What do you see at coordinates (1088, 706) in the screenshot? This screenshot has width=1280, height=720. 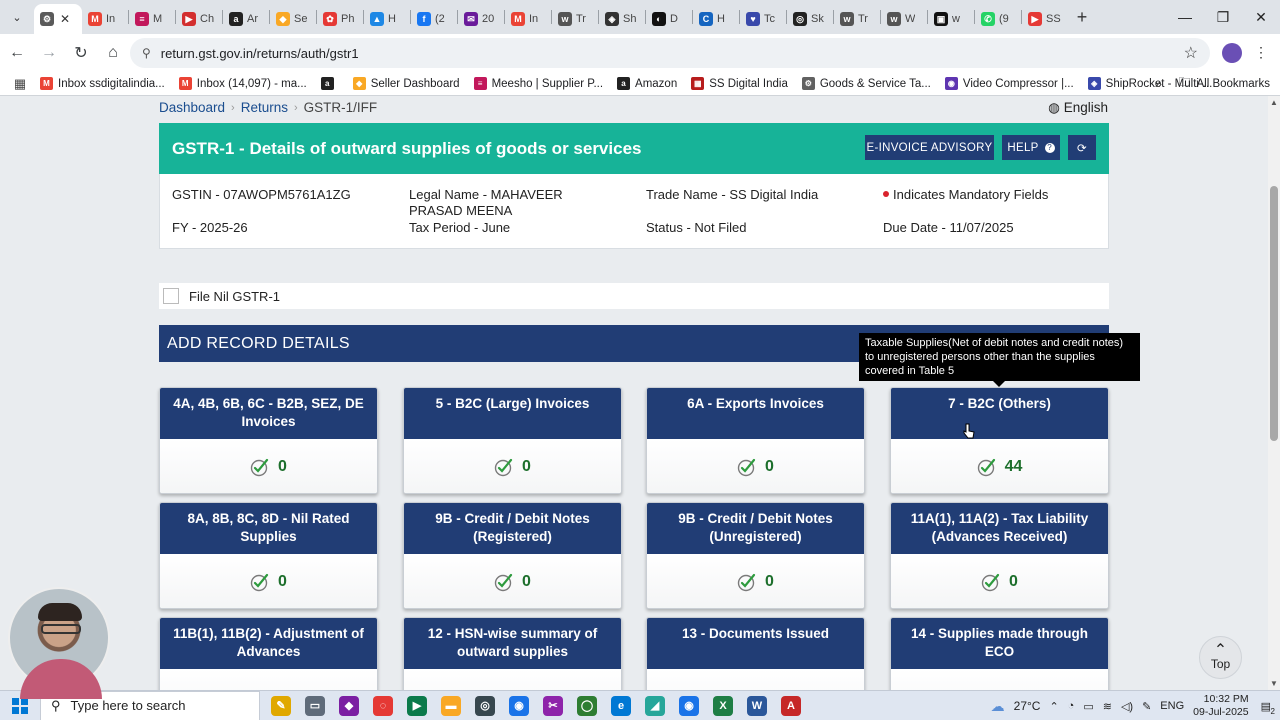 I see `battery-icon: ▭` at bounding box center [1088, 706].